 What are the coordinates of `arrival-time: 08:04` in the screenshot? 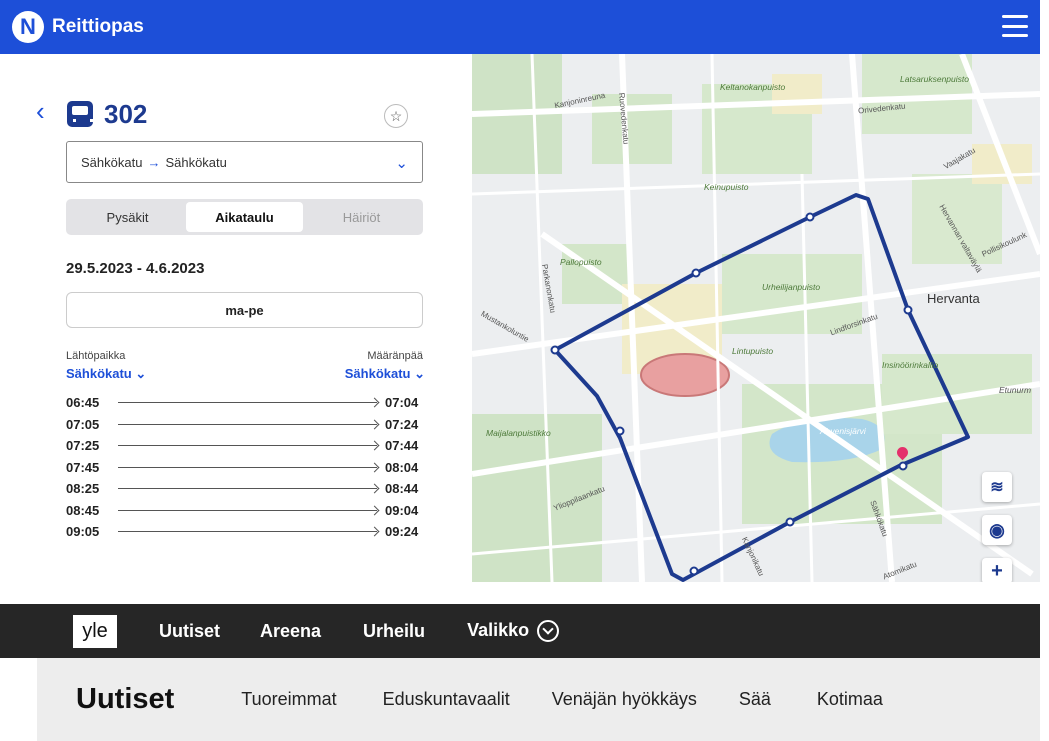 It's located at (402, 467).